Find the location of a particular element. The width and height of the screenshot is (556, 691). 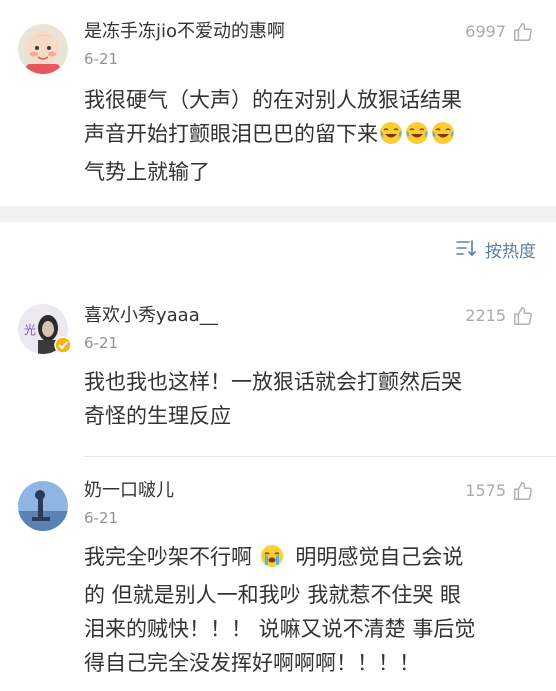

sort-by-hot-button: 按热度 is located at coordinates (495, 251).